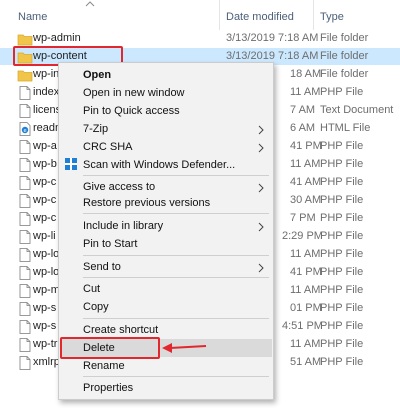 The width and height of the screenshot is (400, 408). What do you see at coordinates (95, 129) in the screenshot?
I see `menu-item-7zip: 7-Zip` at bounding box center [95, 129].